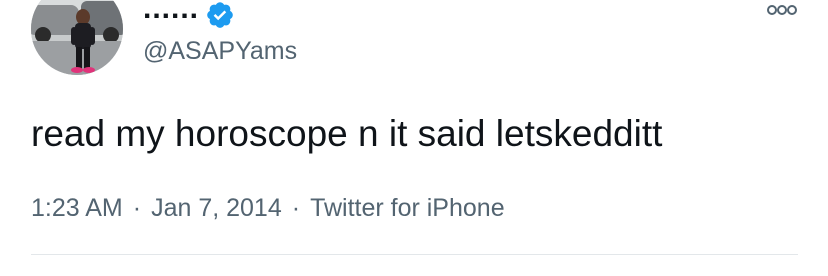  I want to click on avatar, so click(77, 37).